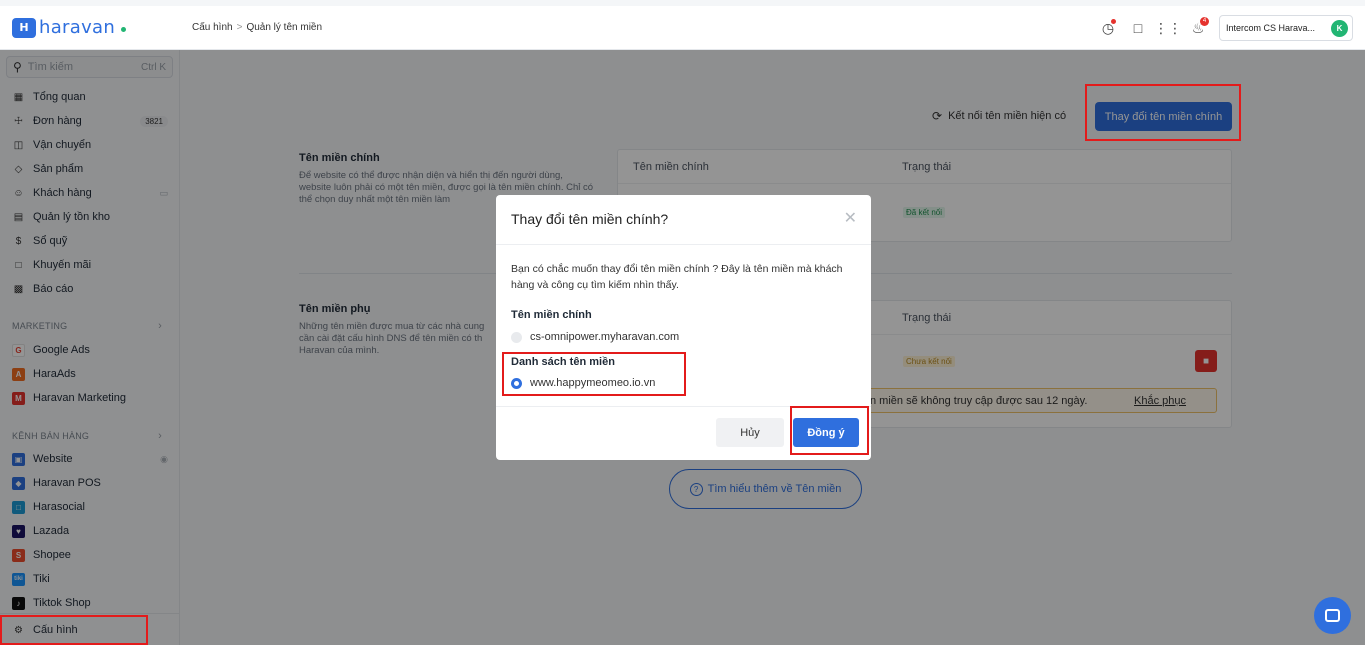  What do you see at coordinates (1108, 28) in the screenshot?
I see `activity-icon: ◷` at bounding box center [1108, 28].